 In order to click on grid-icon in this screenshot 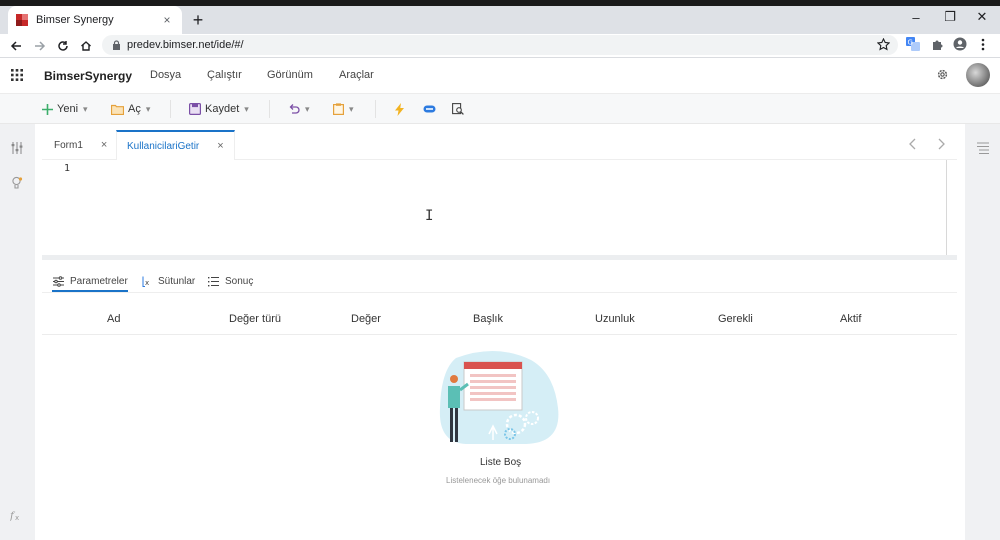, I will do `click(17, 75)`.